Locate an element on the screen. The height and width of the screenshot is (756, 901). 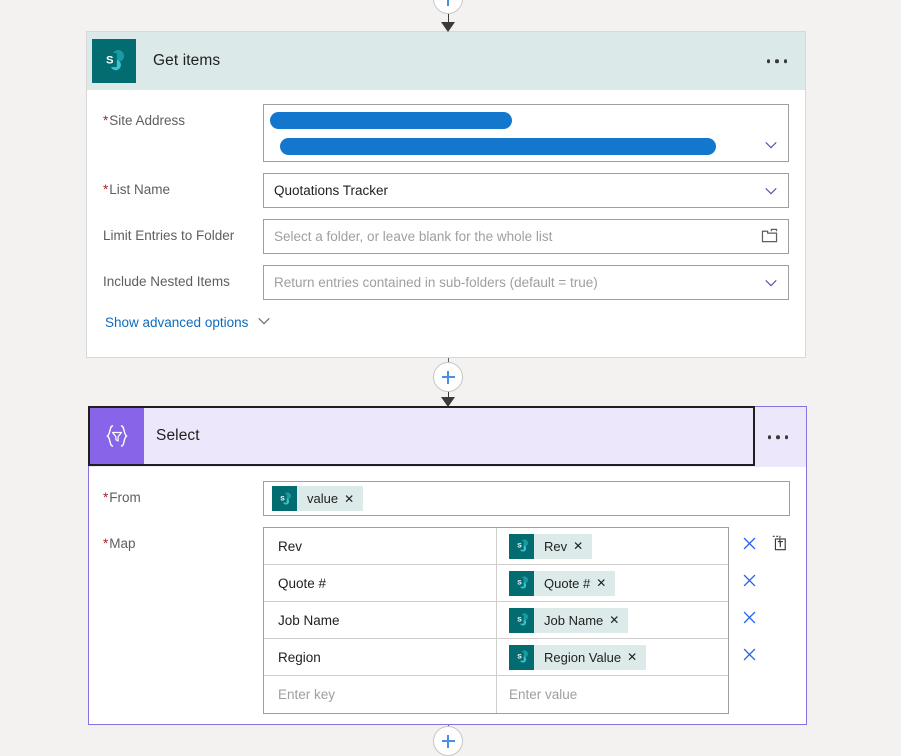
connector-bottom is located at coordinates (448, 740).